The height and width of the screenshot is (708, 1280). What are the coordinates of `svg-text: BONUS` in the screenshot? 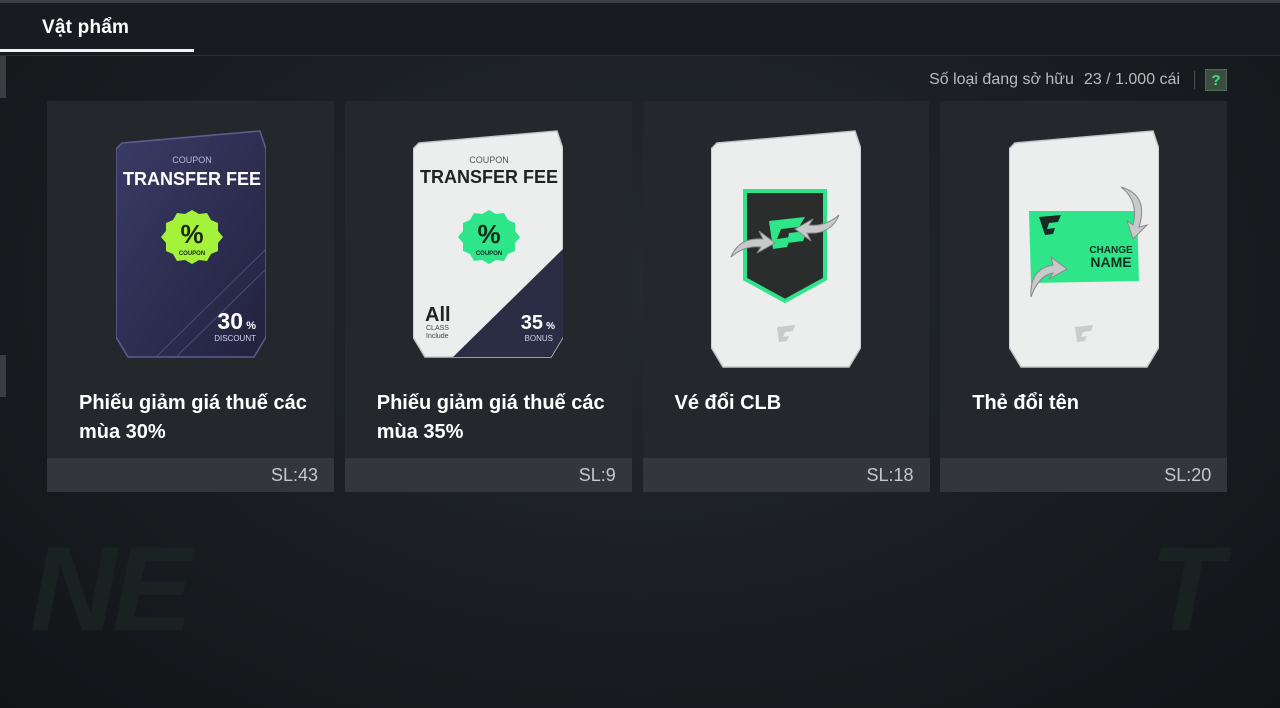 It's located at (539, 338).